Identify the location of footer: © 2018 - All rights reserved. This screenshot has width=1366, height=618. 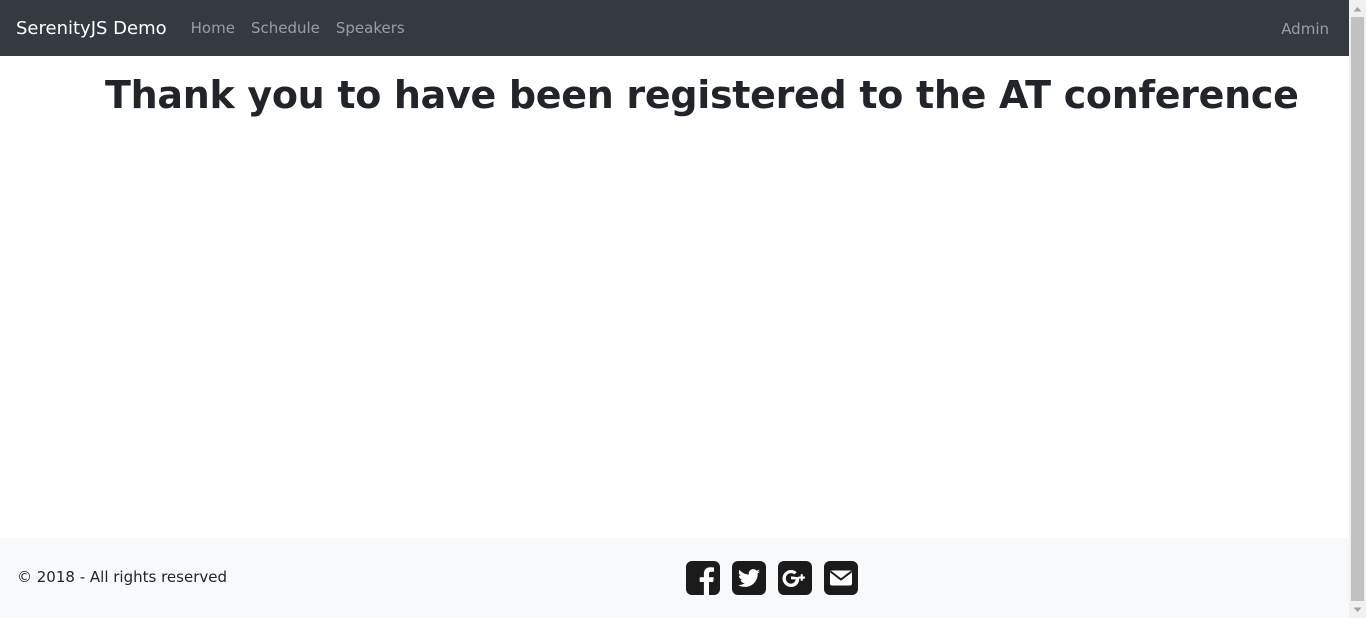
(674, 578).